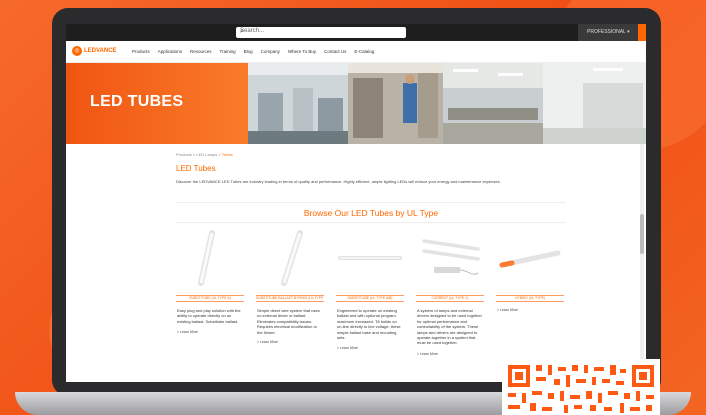 Image resolution: width=706 pixels, height=415 pixels. I want to click on nav-item: Company, so click(270, 51).